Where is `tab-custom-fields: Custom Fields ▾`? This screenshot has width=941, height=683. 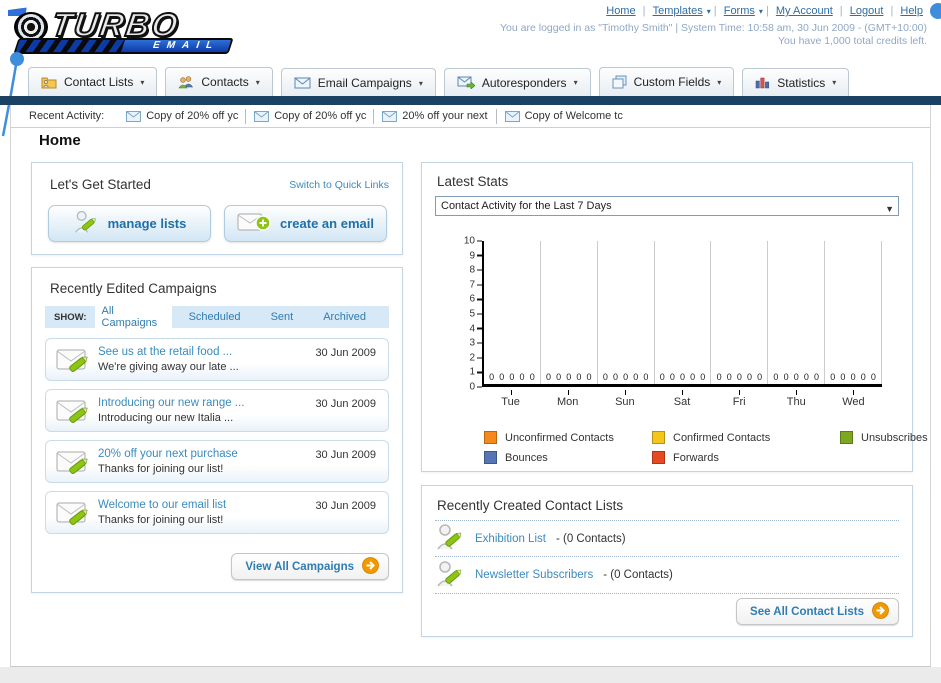
tab-custom-fields: Custom Fields ▾ is located at coordinates (666, 81).